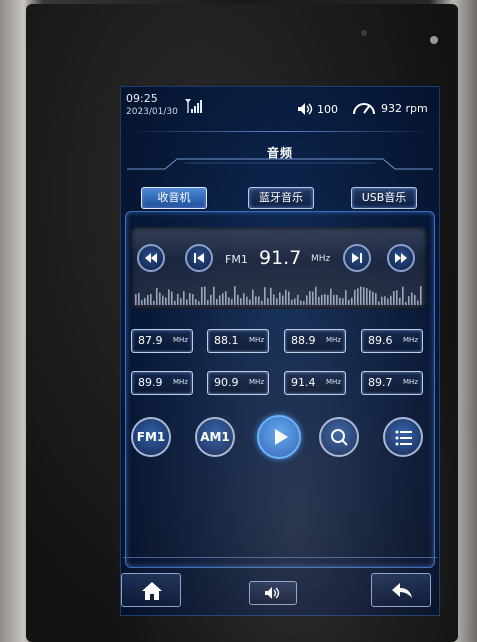 The width and height of the screenshot is (477, 642). I want to click on search-icon, so click(339, 437).